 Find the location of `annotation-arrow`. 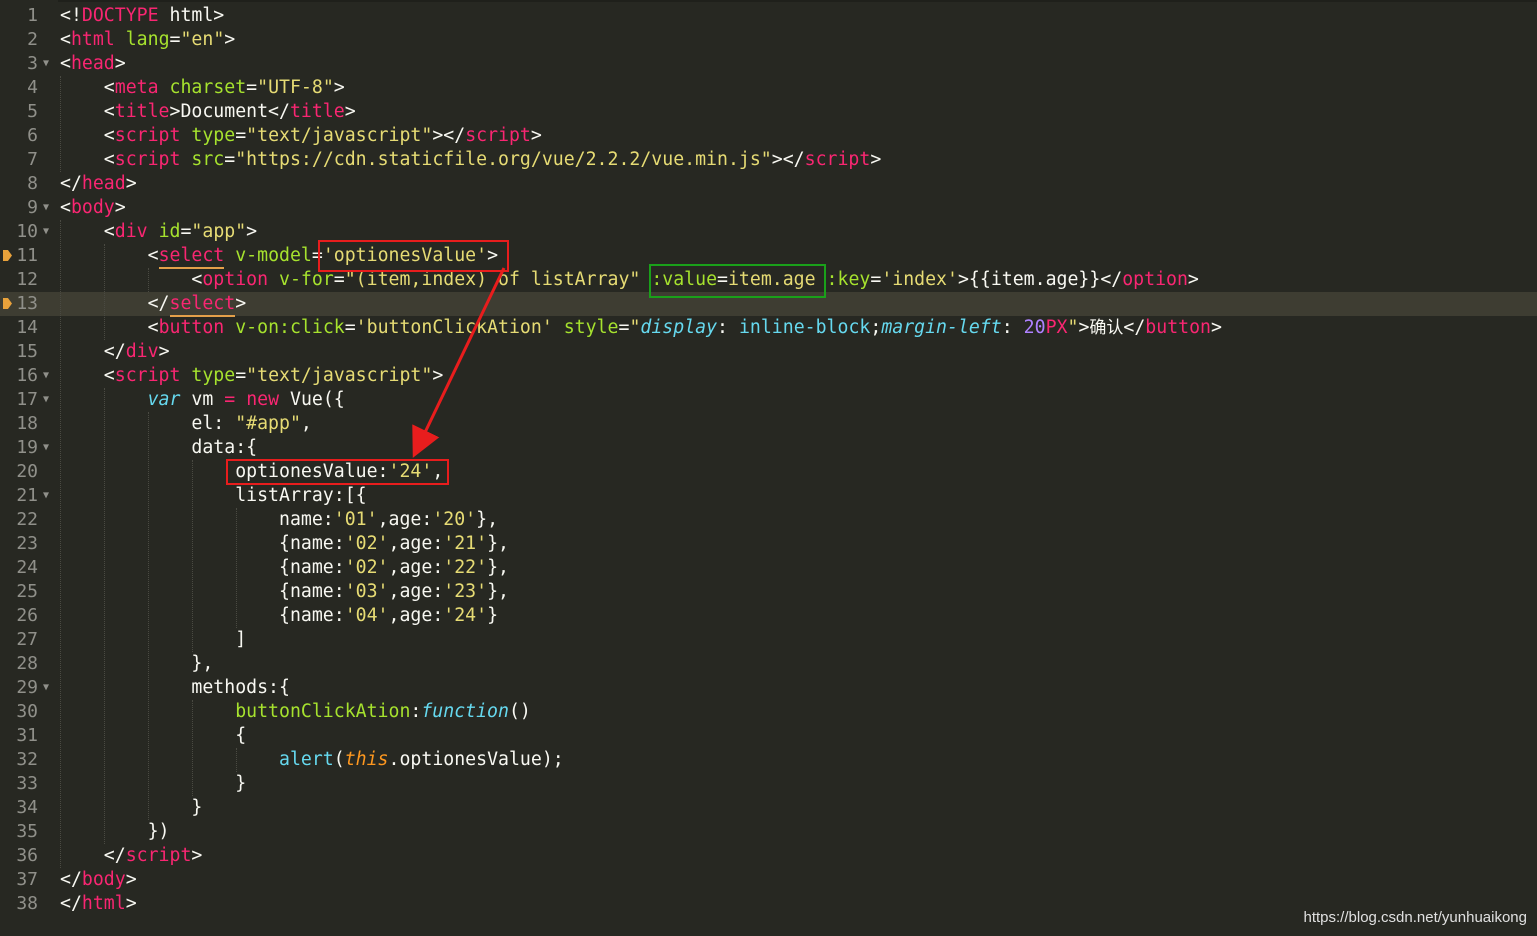

annotation-arrow is located at coordinates (459, 362).